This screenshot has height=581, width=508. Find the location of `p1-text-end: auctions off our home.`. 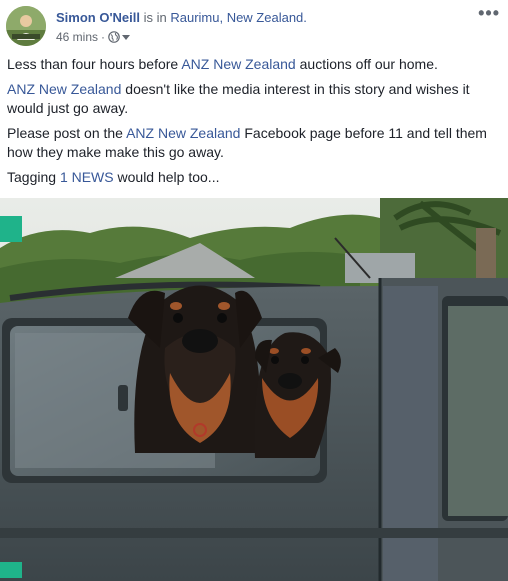

p1-text-end: auctions off our home. is located at coordinates (366, 64).